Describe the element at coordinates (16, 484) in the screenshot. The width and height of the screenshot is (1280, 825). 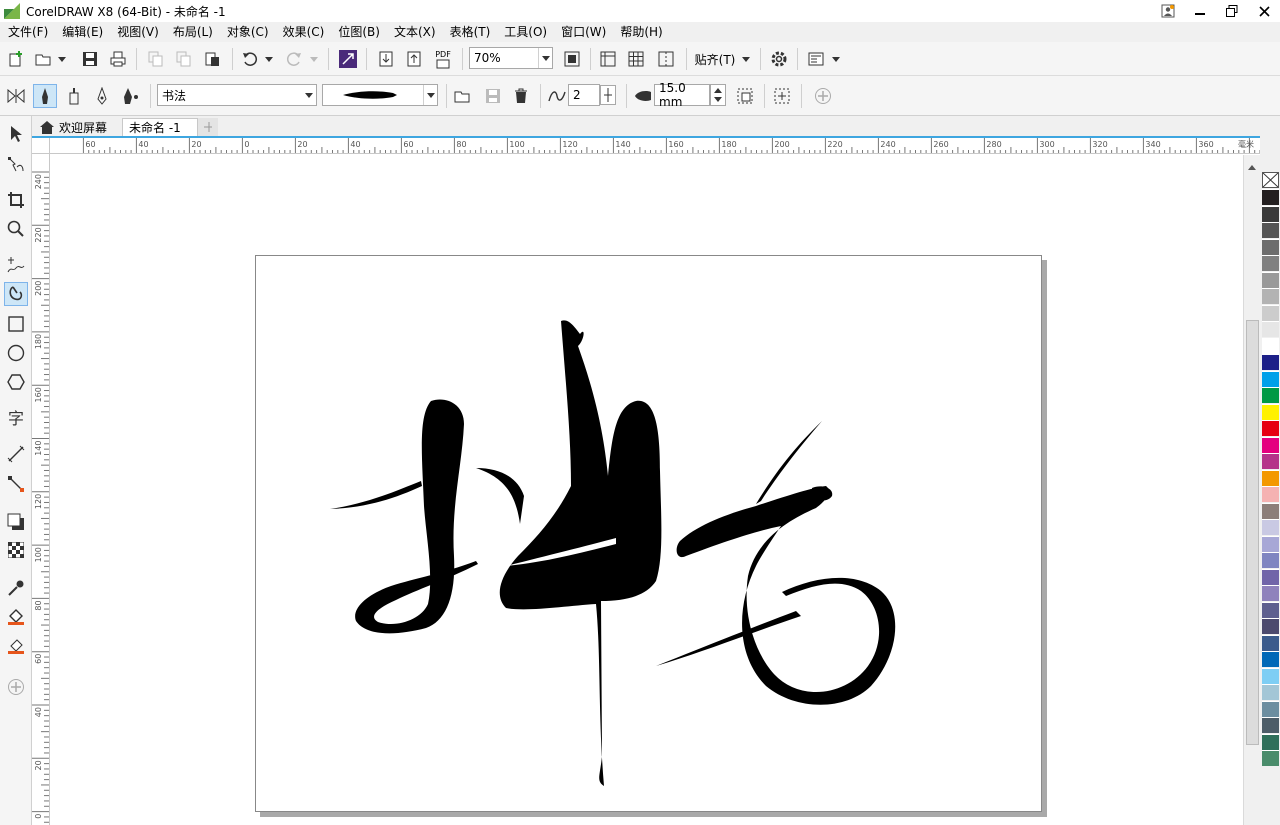
I see `connector-tool-icon` at that location.